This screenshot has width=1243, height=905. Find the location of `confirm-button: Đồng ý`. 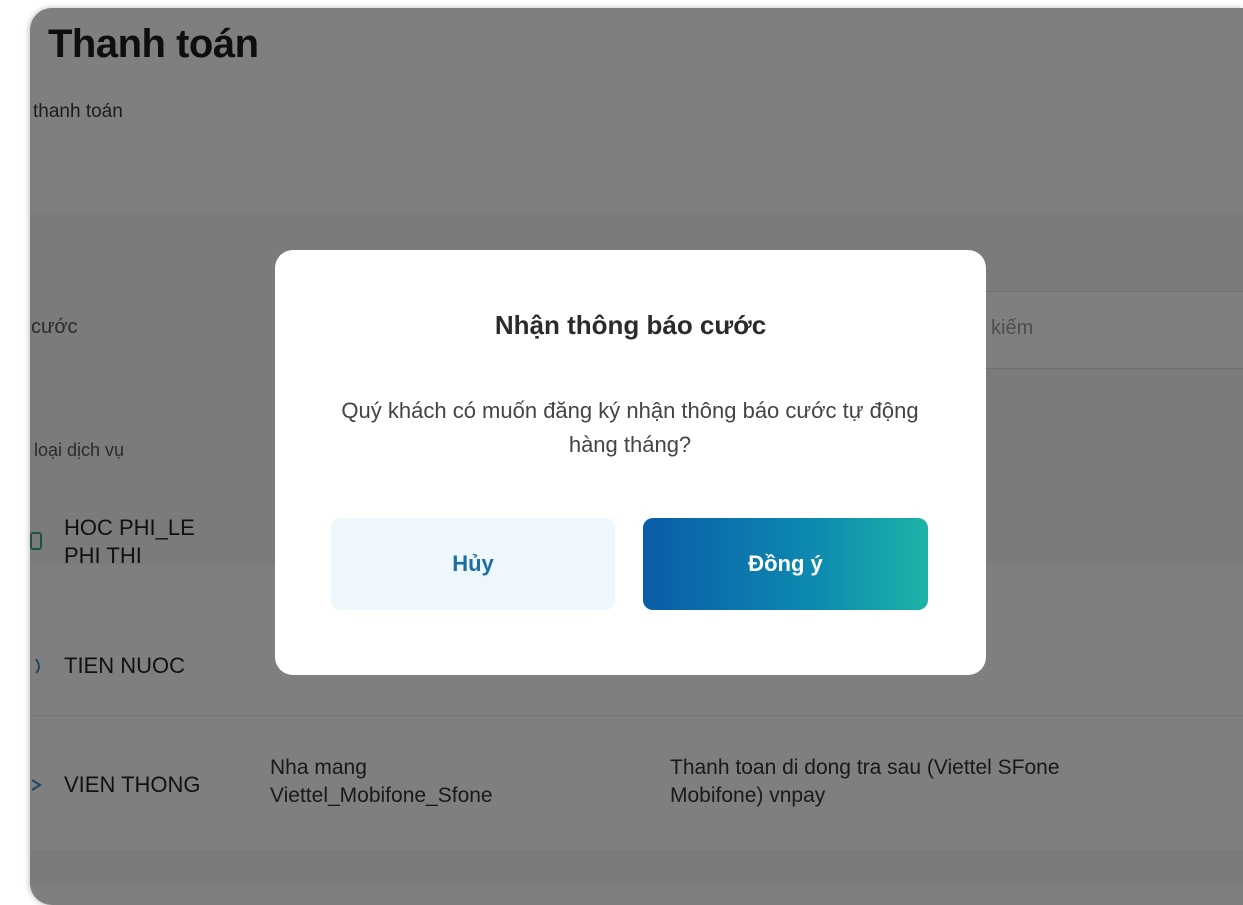

confirm-button: Đồng ý is located at coordinates (785, 564).